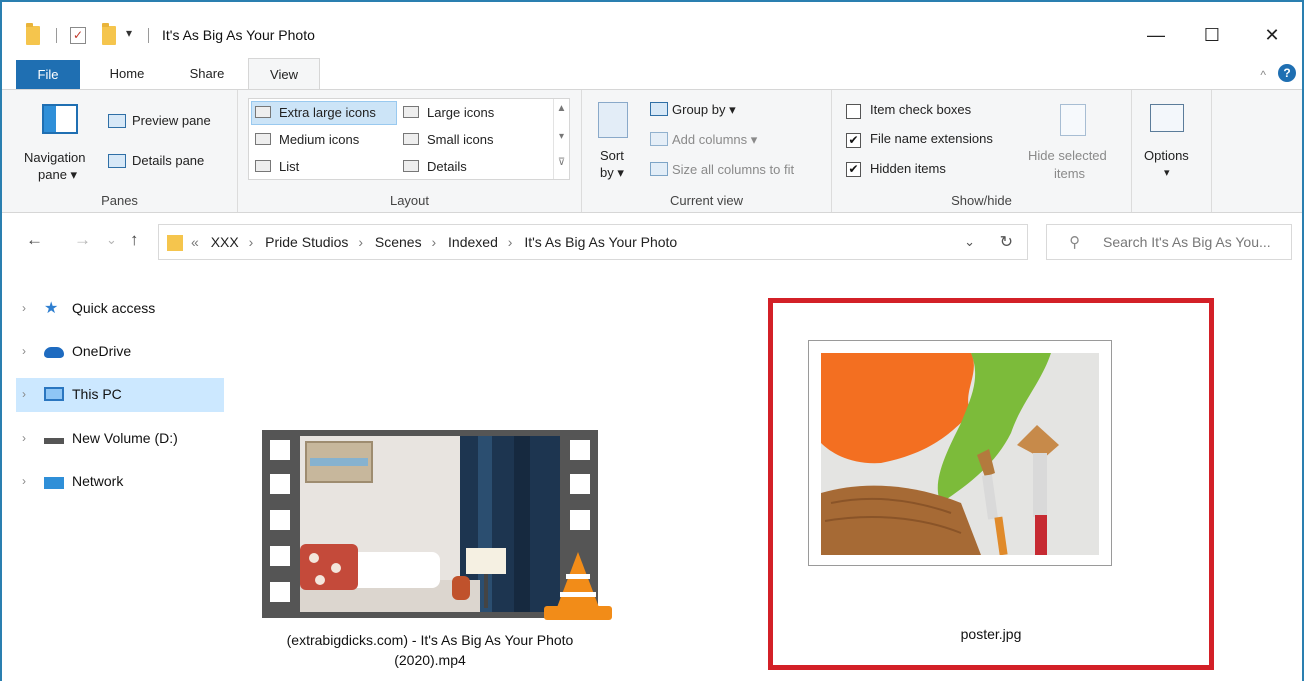 The height and width of the screenshot is (681, 1304). I want to click on help-icon: ?, so click(1287, 73).